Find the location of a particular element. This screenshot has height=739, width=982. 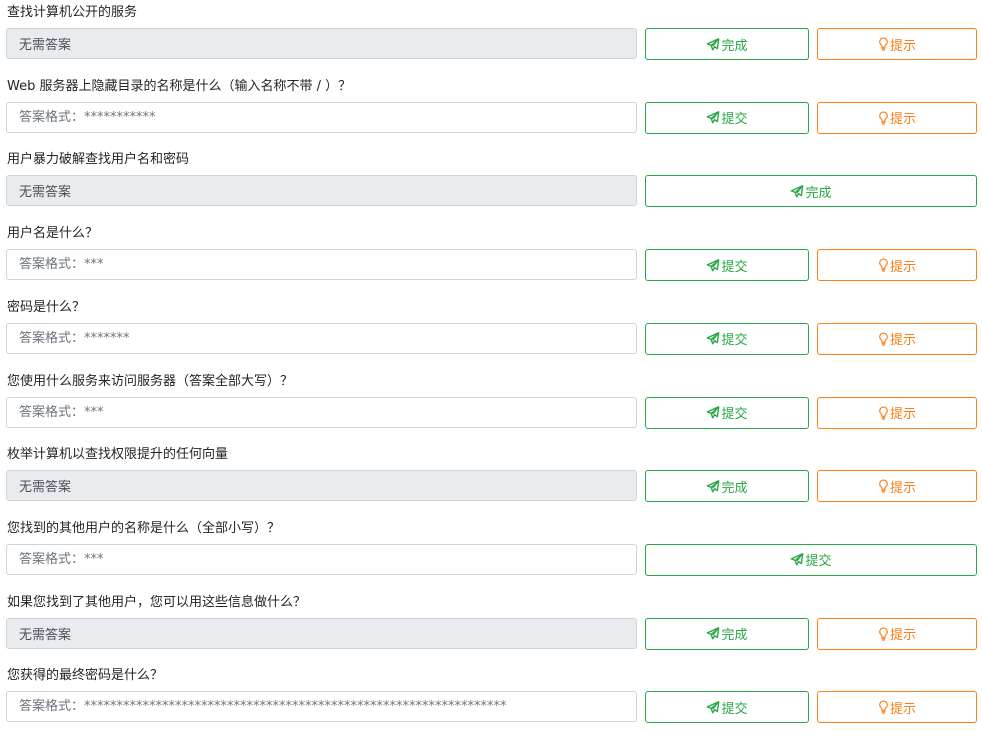

question-text: 查找计算机公开的服务 is located at coordinates (72, 12).